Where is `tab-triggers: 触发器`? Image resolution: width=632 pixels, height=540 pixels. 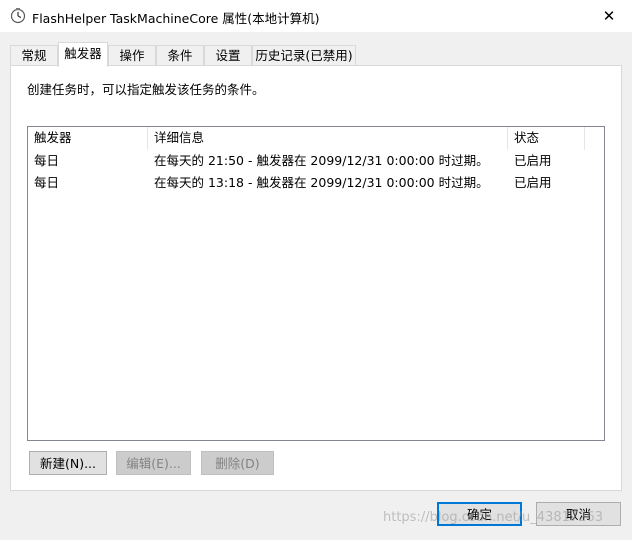
tab-triggers: 触发器 is located at coordinates (83, 54).